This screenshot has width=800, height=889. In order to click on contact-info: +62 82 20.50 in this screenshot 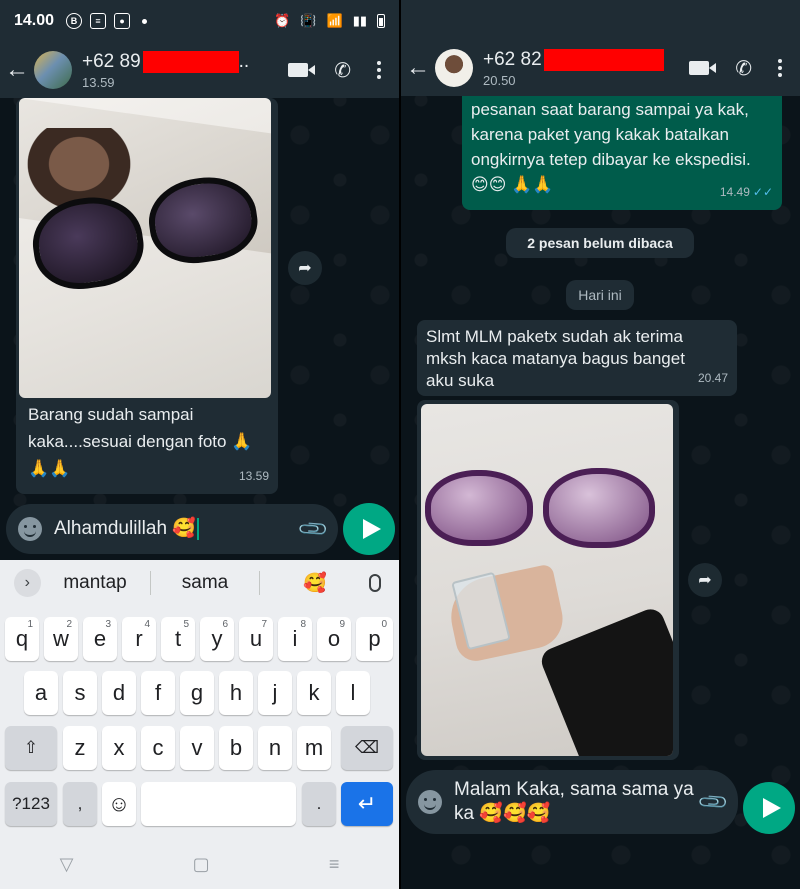, I will do `click(573, 68)`.